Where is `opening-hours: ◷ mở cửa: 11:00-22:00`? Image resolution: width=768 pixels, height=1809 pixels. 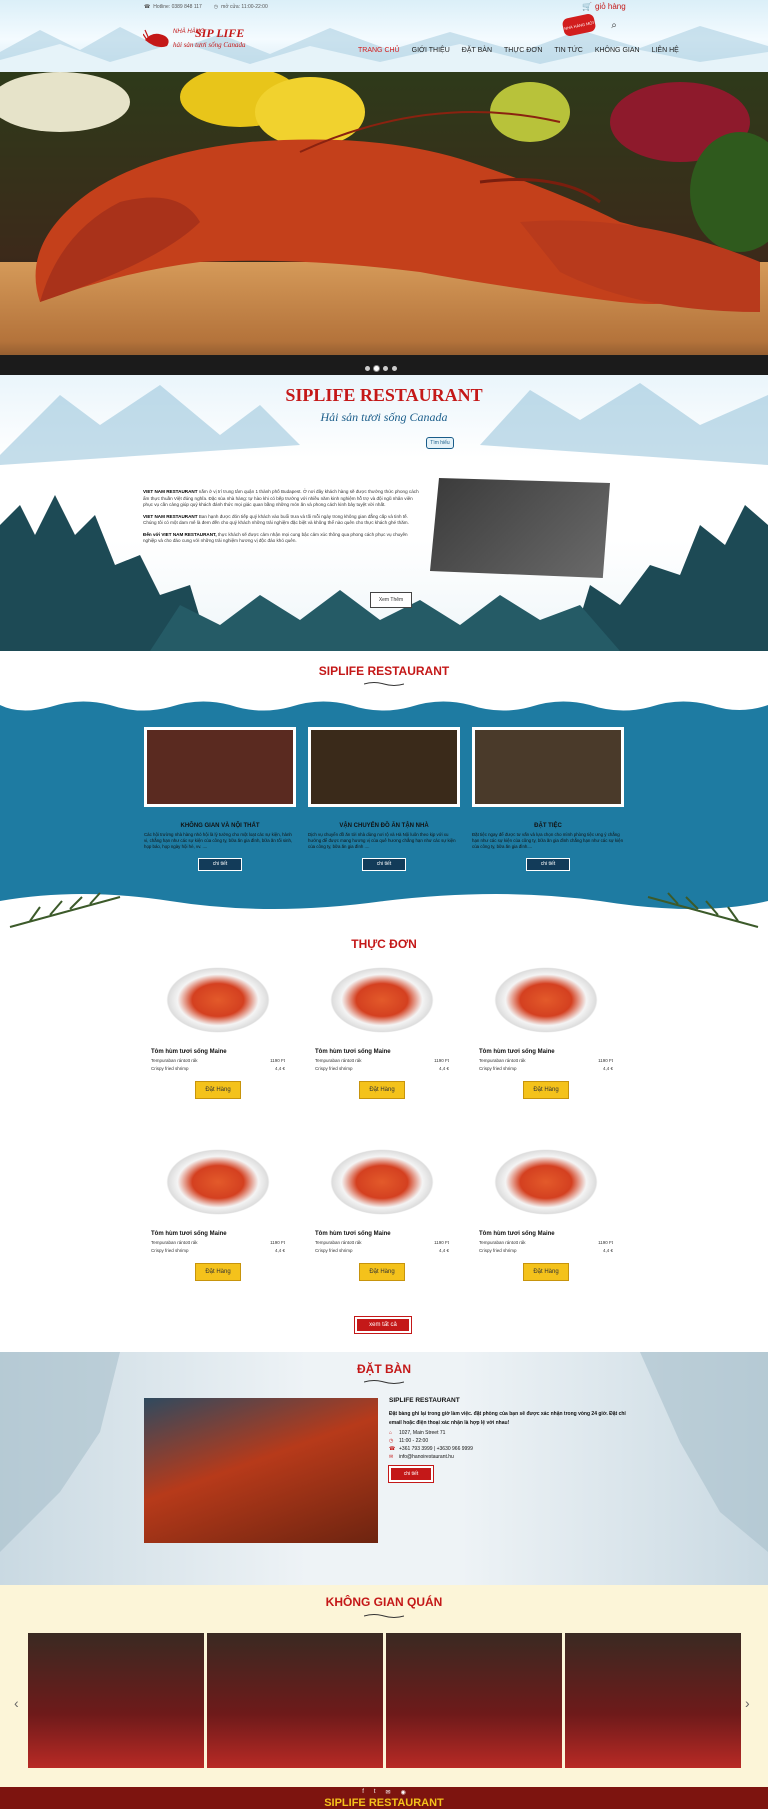 opening-hours: ◷ mở cửa: 11:00-22:00 is located at coordinates (240, 7).